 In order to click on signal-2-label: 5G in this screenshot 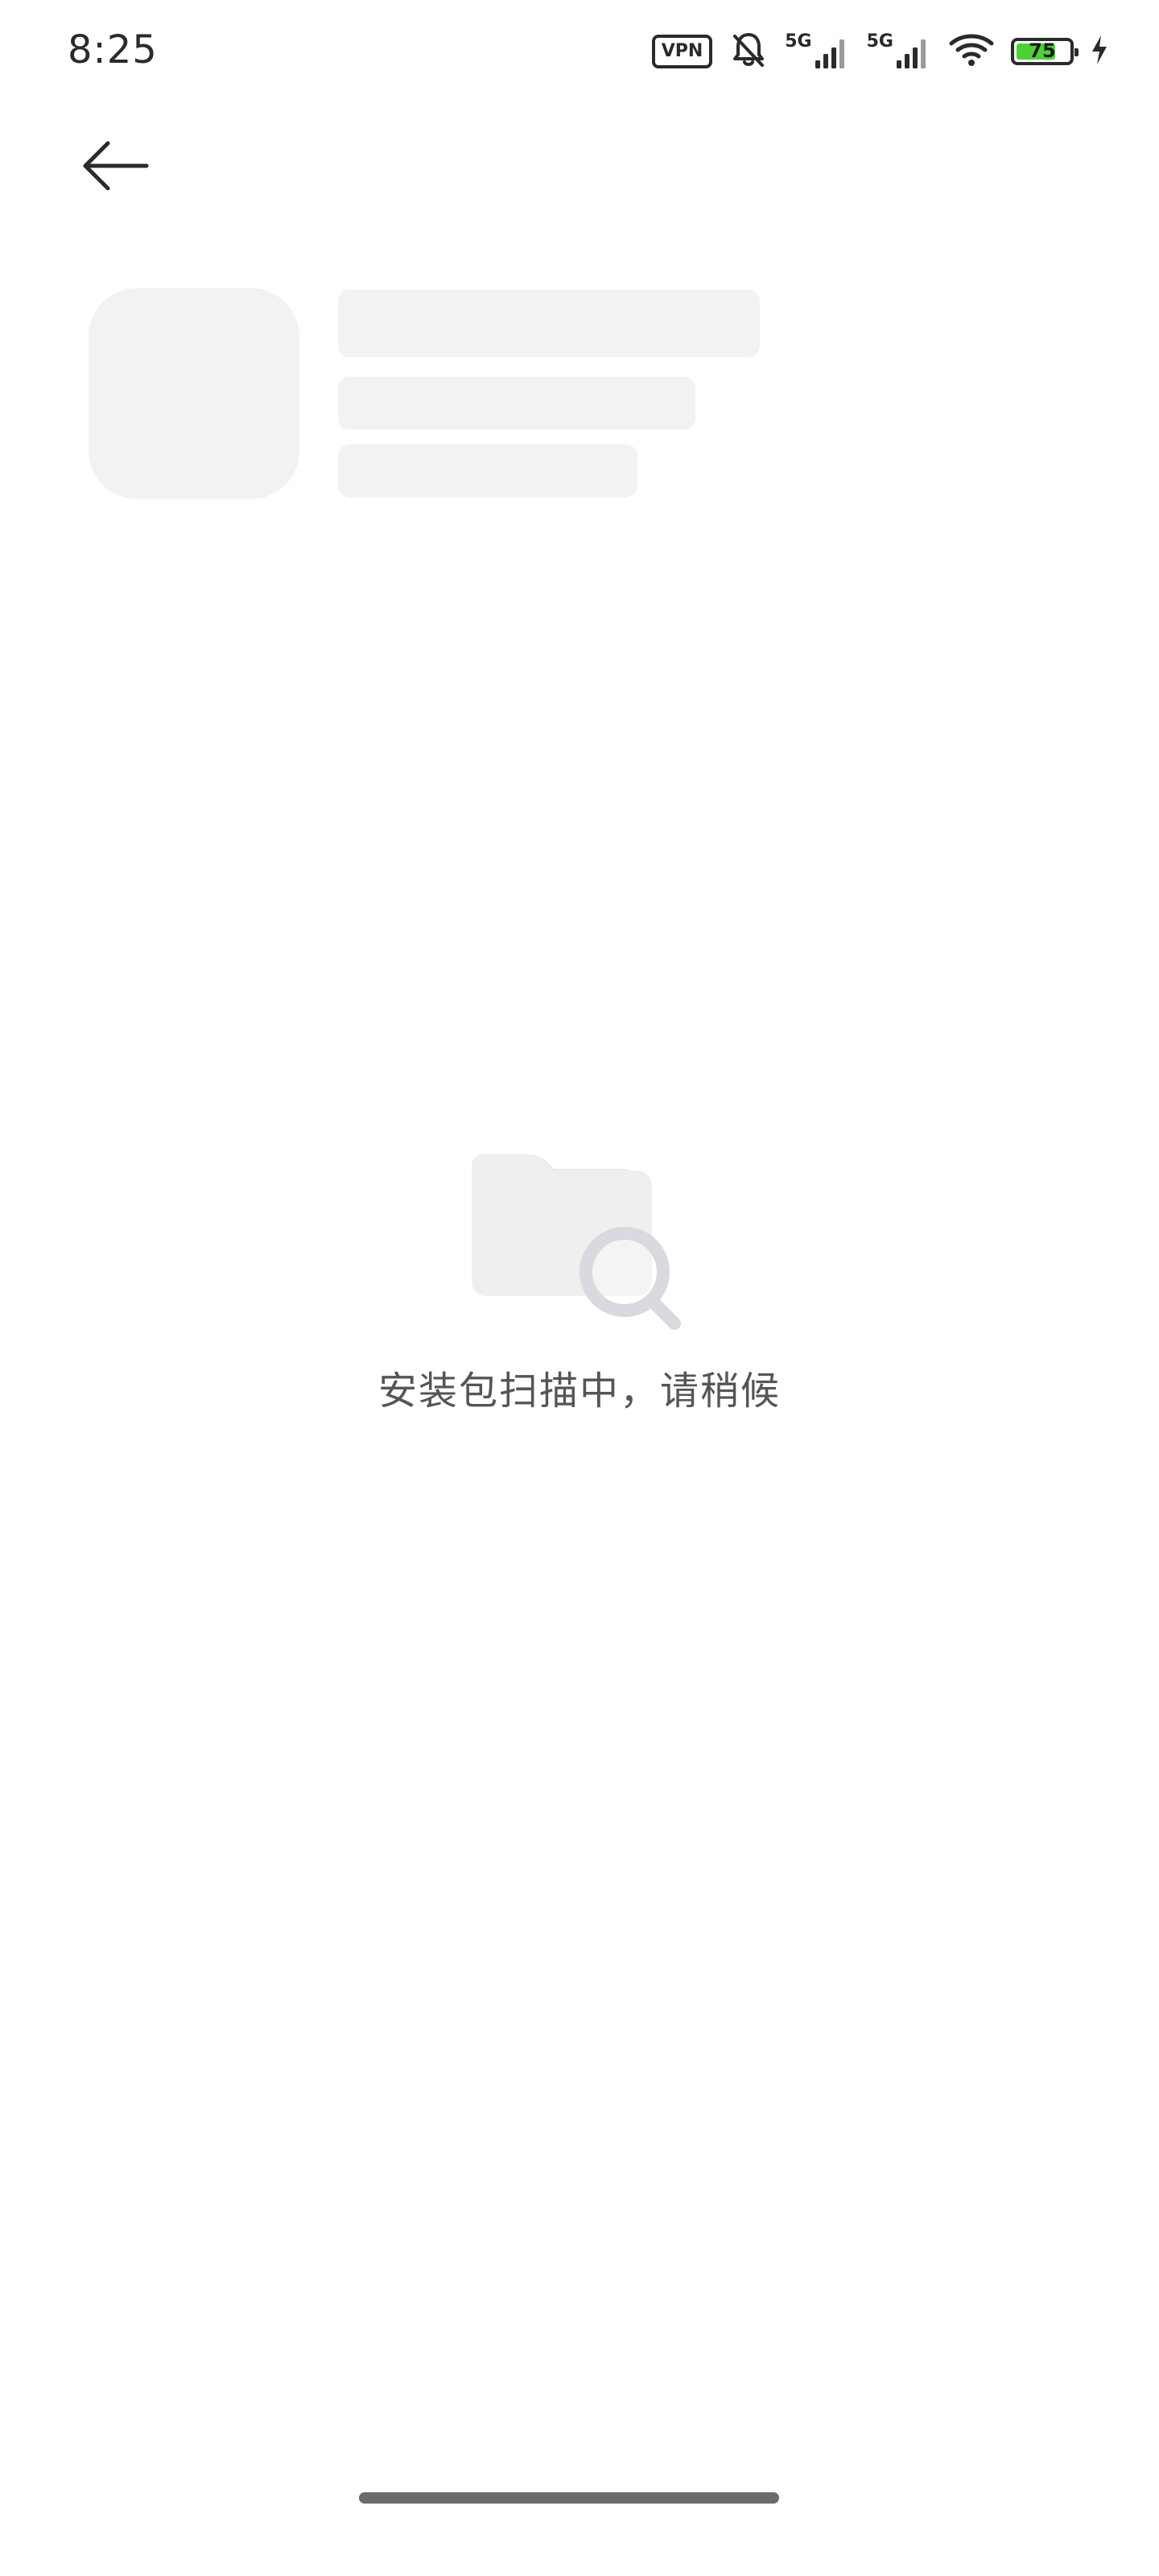, I will do `click(880, 41)`.